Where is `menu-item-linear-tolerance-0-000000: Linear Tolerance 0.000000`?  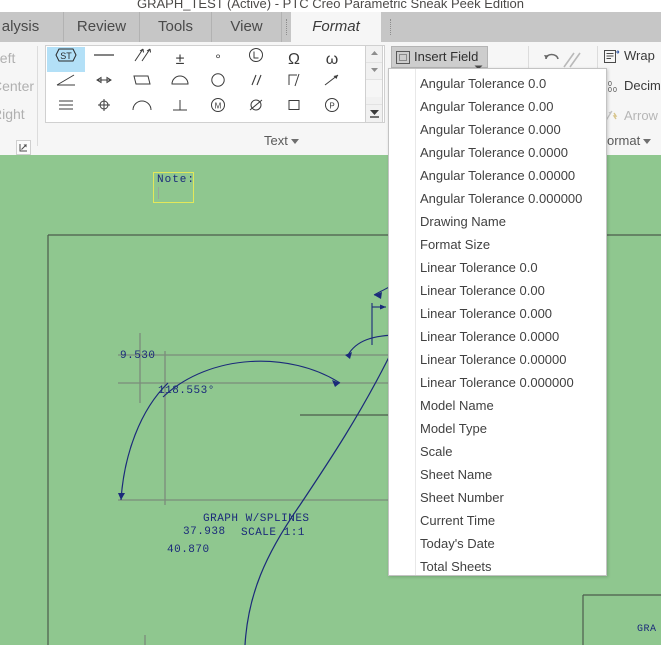 menu-item-linear-tolerance-0-000000: Linear Tolerance 0.000000 is located at coordinates (511, 382).